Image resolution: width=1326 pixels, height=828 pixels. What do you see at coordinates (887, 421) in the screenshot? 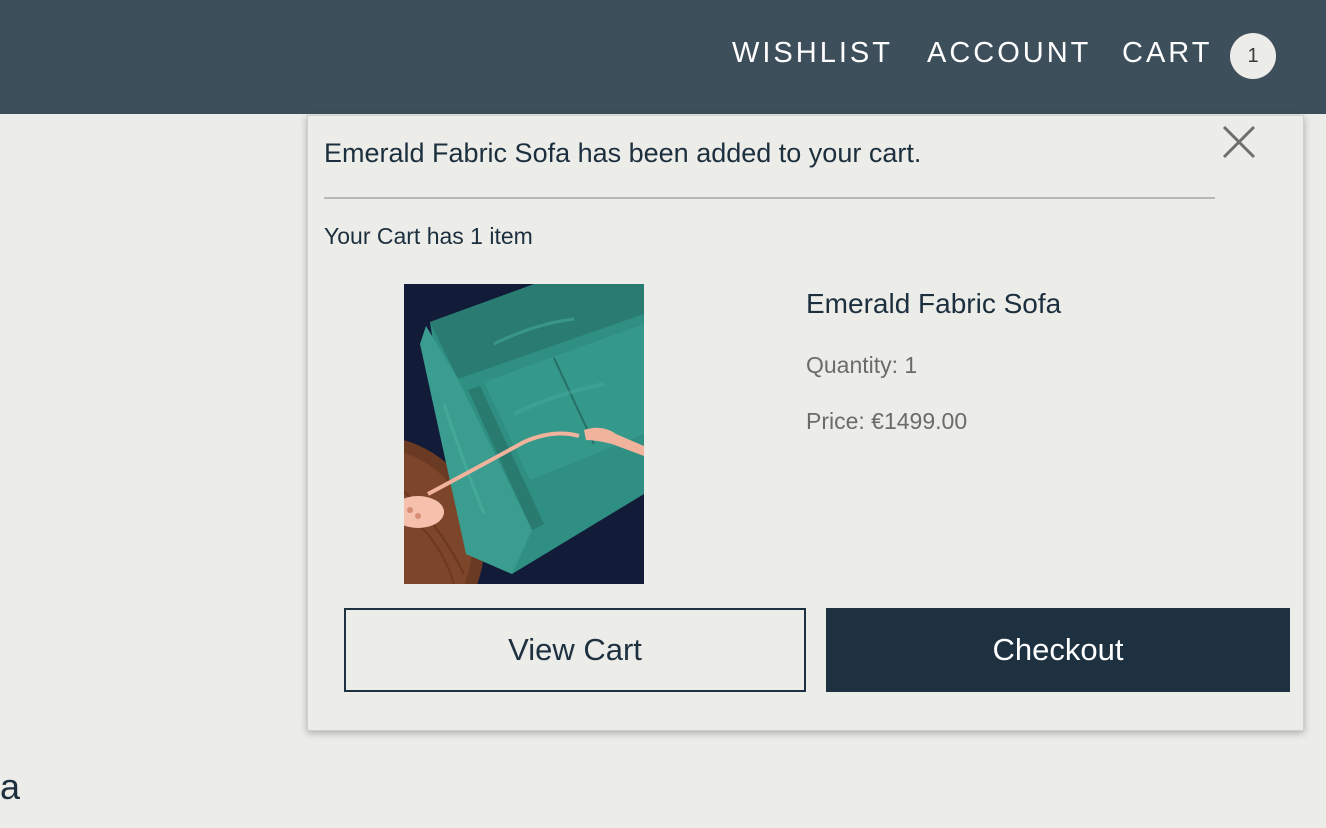
I see `product-price: Price: €1499.00` at bounding box center [887, 421].